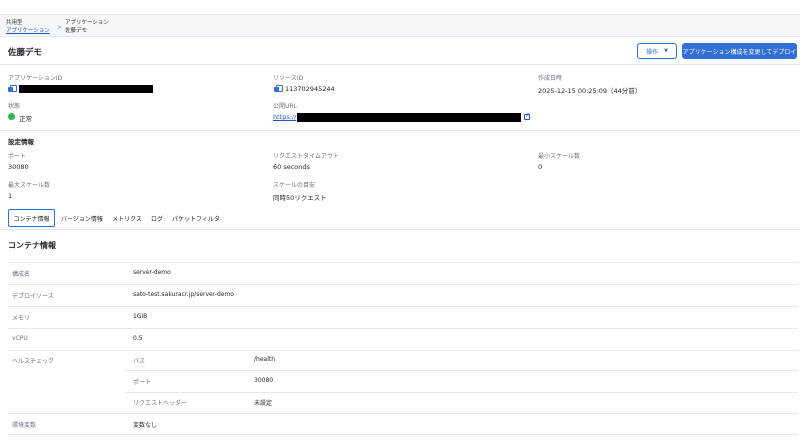 This screenshot has width=800, height=441. I want to click on request-header-value: 未設定, so click(263, 403).